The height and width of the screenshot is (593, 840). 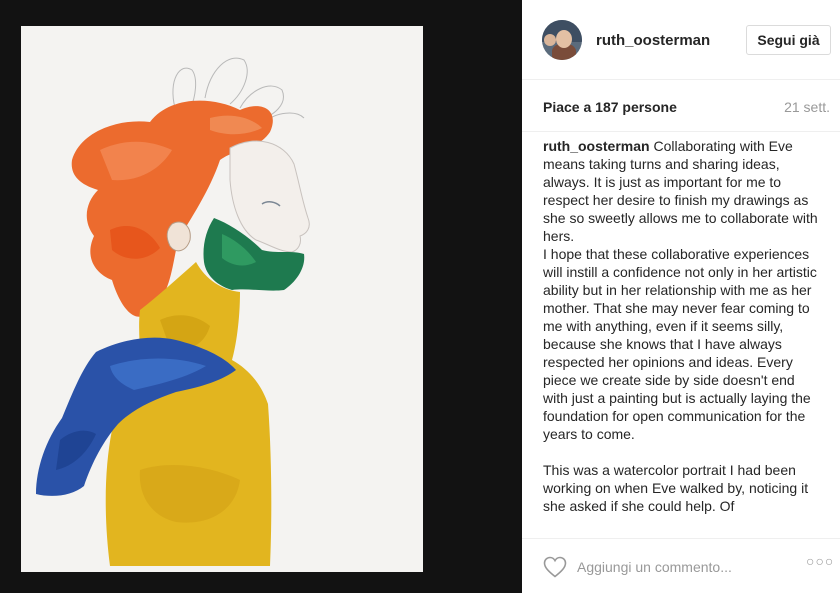 I want to click on following-button: Segui già, so click(x=788, y=40).